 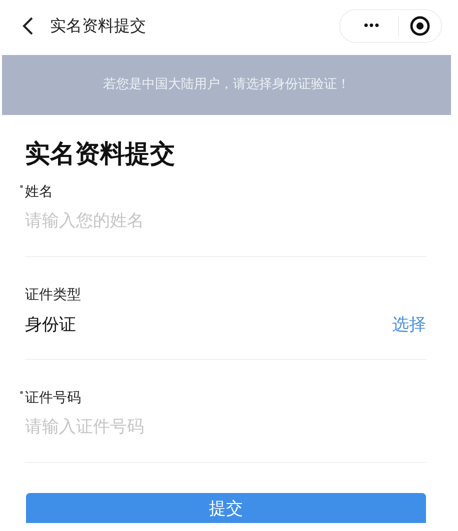 I want to click on field-label: 证件类型, so click(x=53, y=295).